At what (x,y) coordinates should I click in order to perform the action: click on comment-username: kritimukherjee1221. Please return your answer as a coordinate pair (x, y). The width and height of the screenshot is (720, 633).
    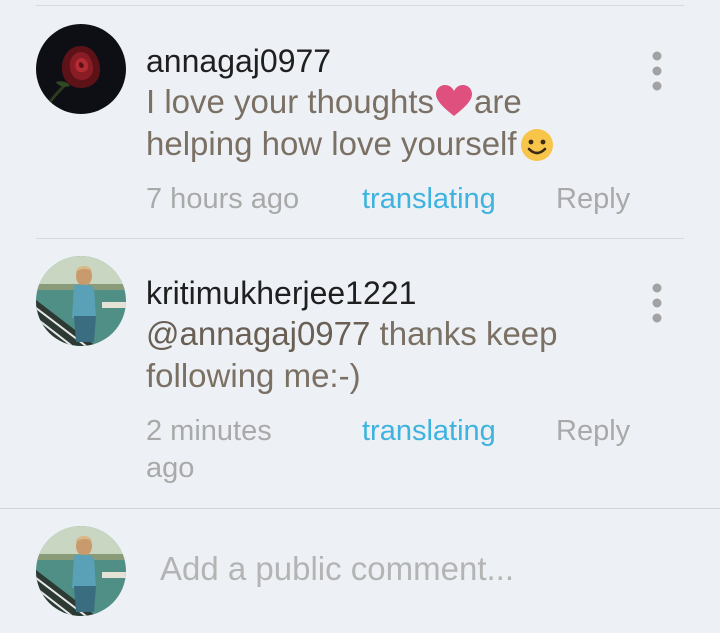
    Looking at the image, I should click on (386, 293).